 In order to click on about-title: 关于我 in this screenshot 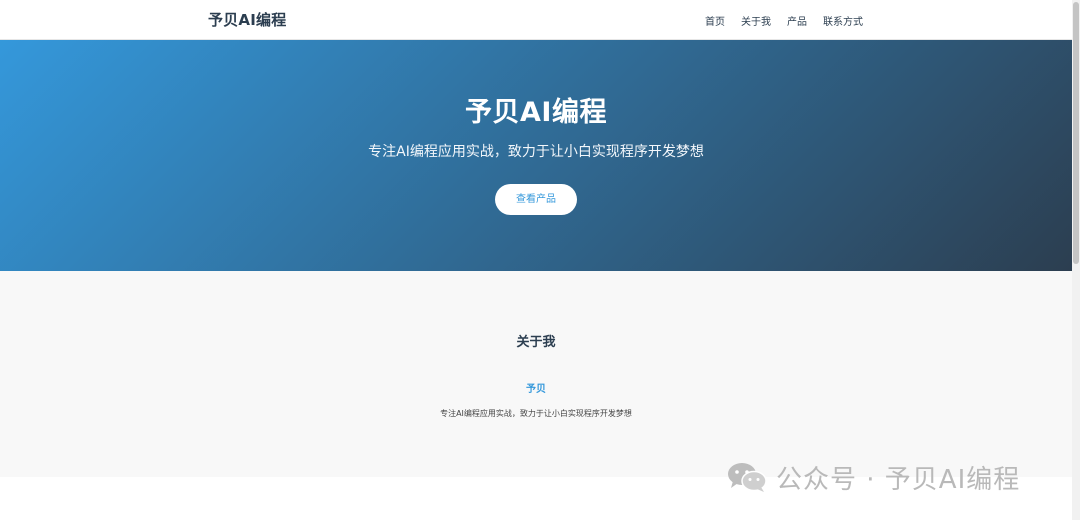, I will do `click(536, 342)`.